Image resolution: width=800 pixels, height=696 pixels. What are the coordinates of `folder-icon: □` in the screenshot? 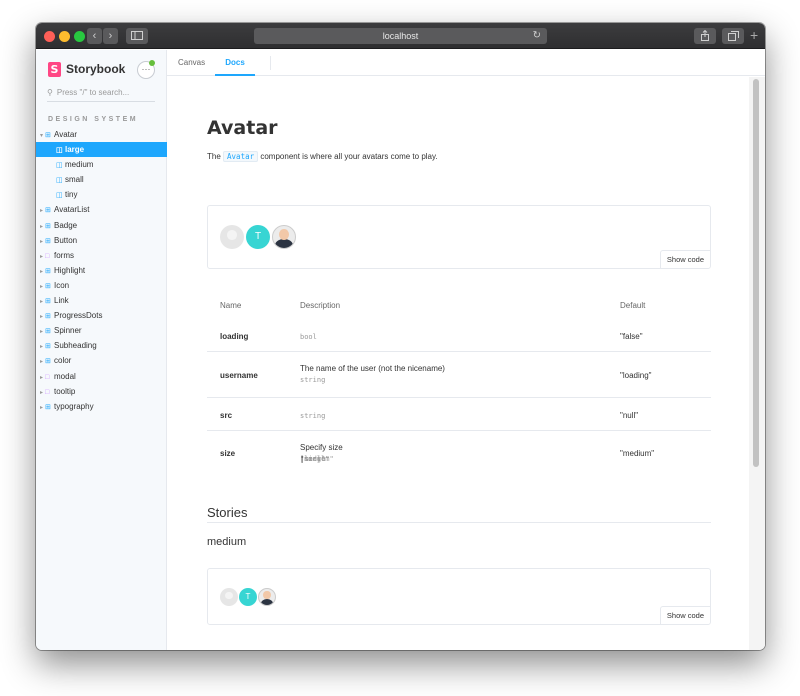 It's located at (47, 256).